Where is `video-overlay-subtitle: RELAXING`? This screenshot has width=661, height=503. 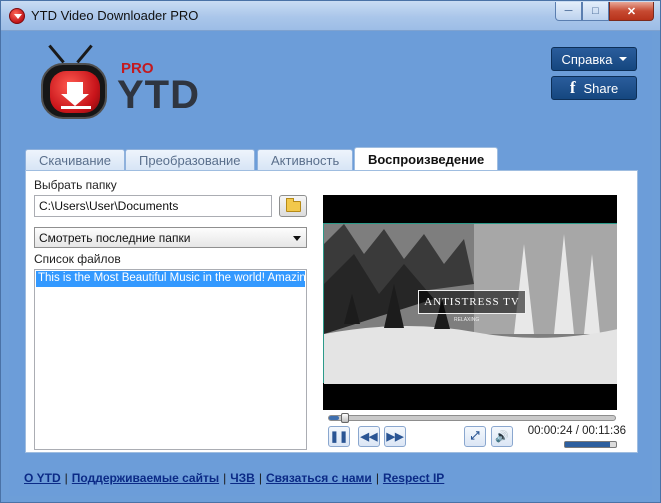 video-overlay-subtitle: RELAXING is located at coordinates (467, 320).